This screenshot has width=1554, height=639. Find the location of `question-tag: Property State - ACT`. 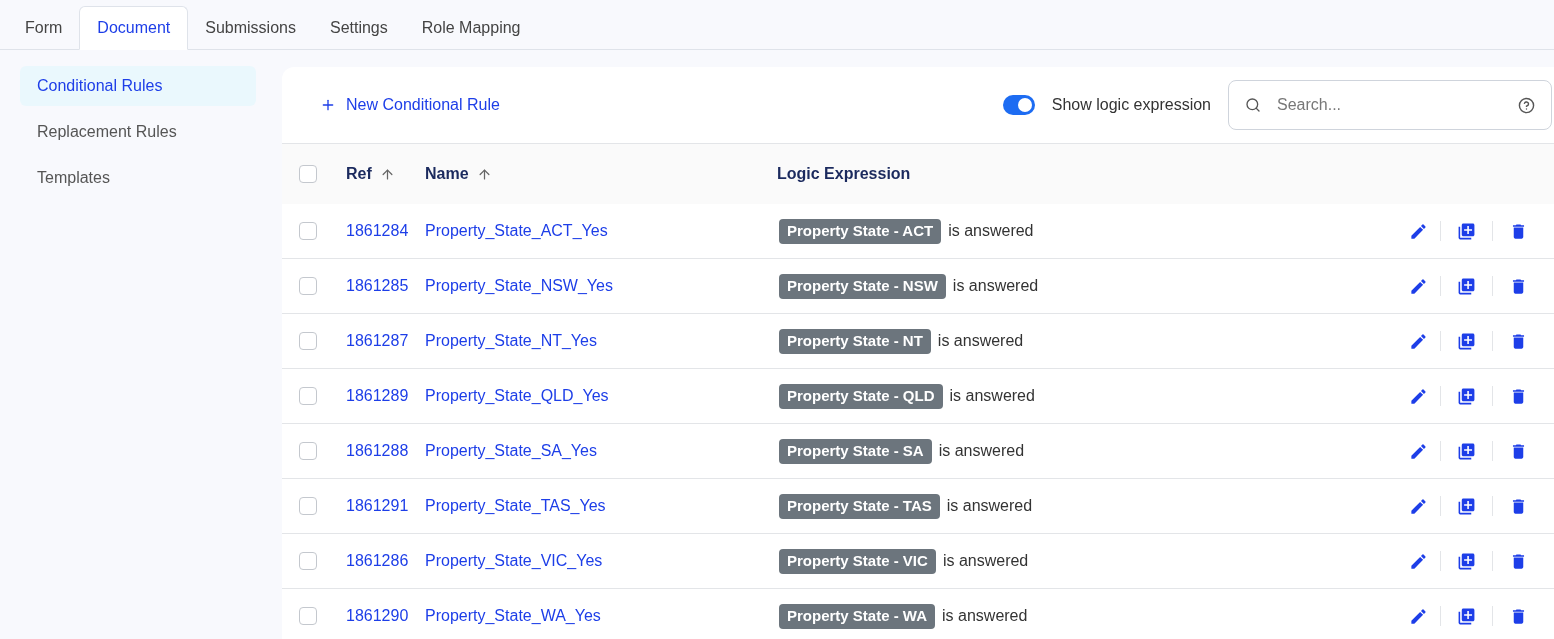

question-tag: Property State - ACT is located at coordinates (860, 231).